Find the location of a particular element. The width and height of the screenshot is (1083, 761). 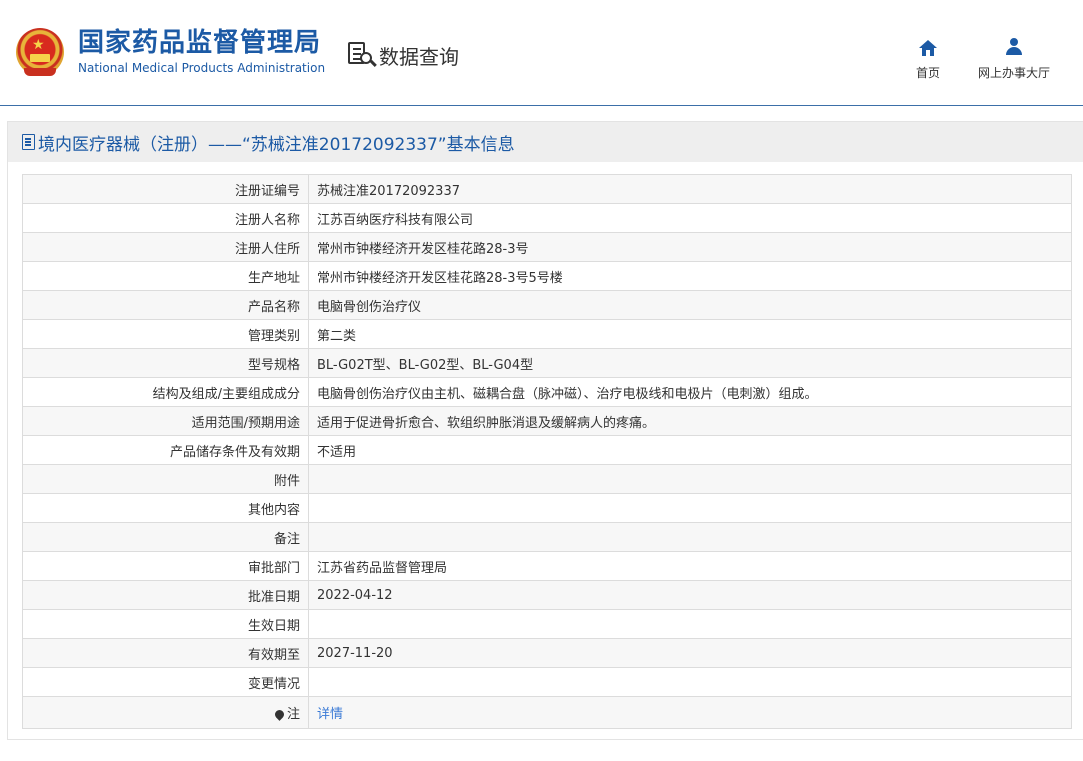

panel-title-bar: 境内医疗器械（注册）——“苏械注准20172092337”基本信息 is located at coordinates (545, 142).